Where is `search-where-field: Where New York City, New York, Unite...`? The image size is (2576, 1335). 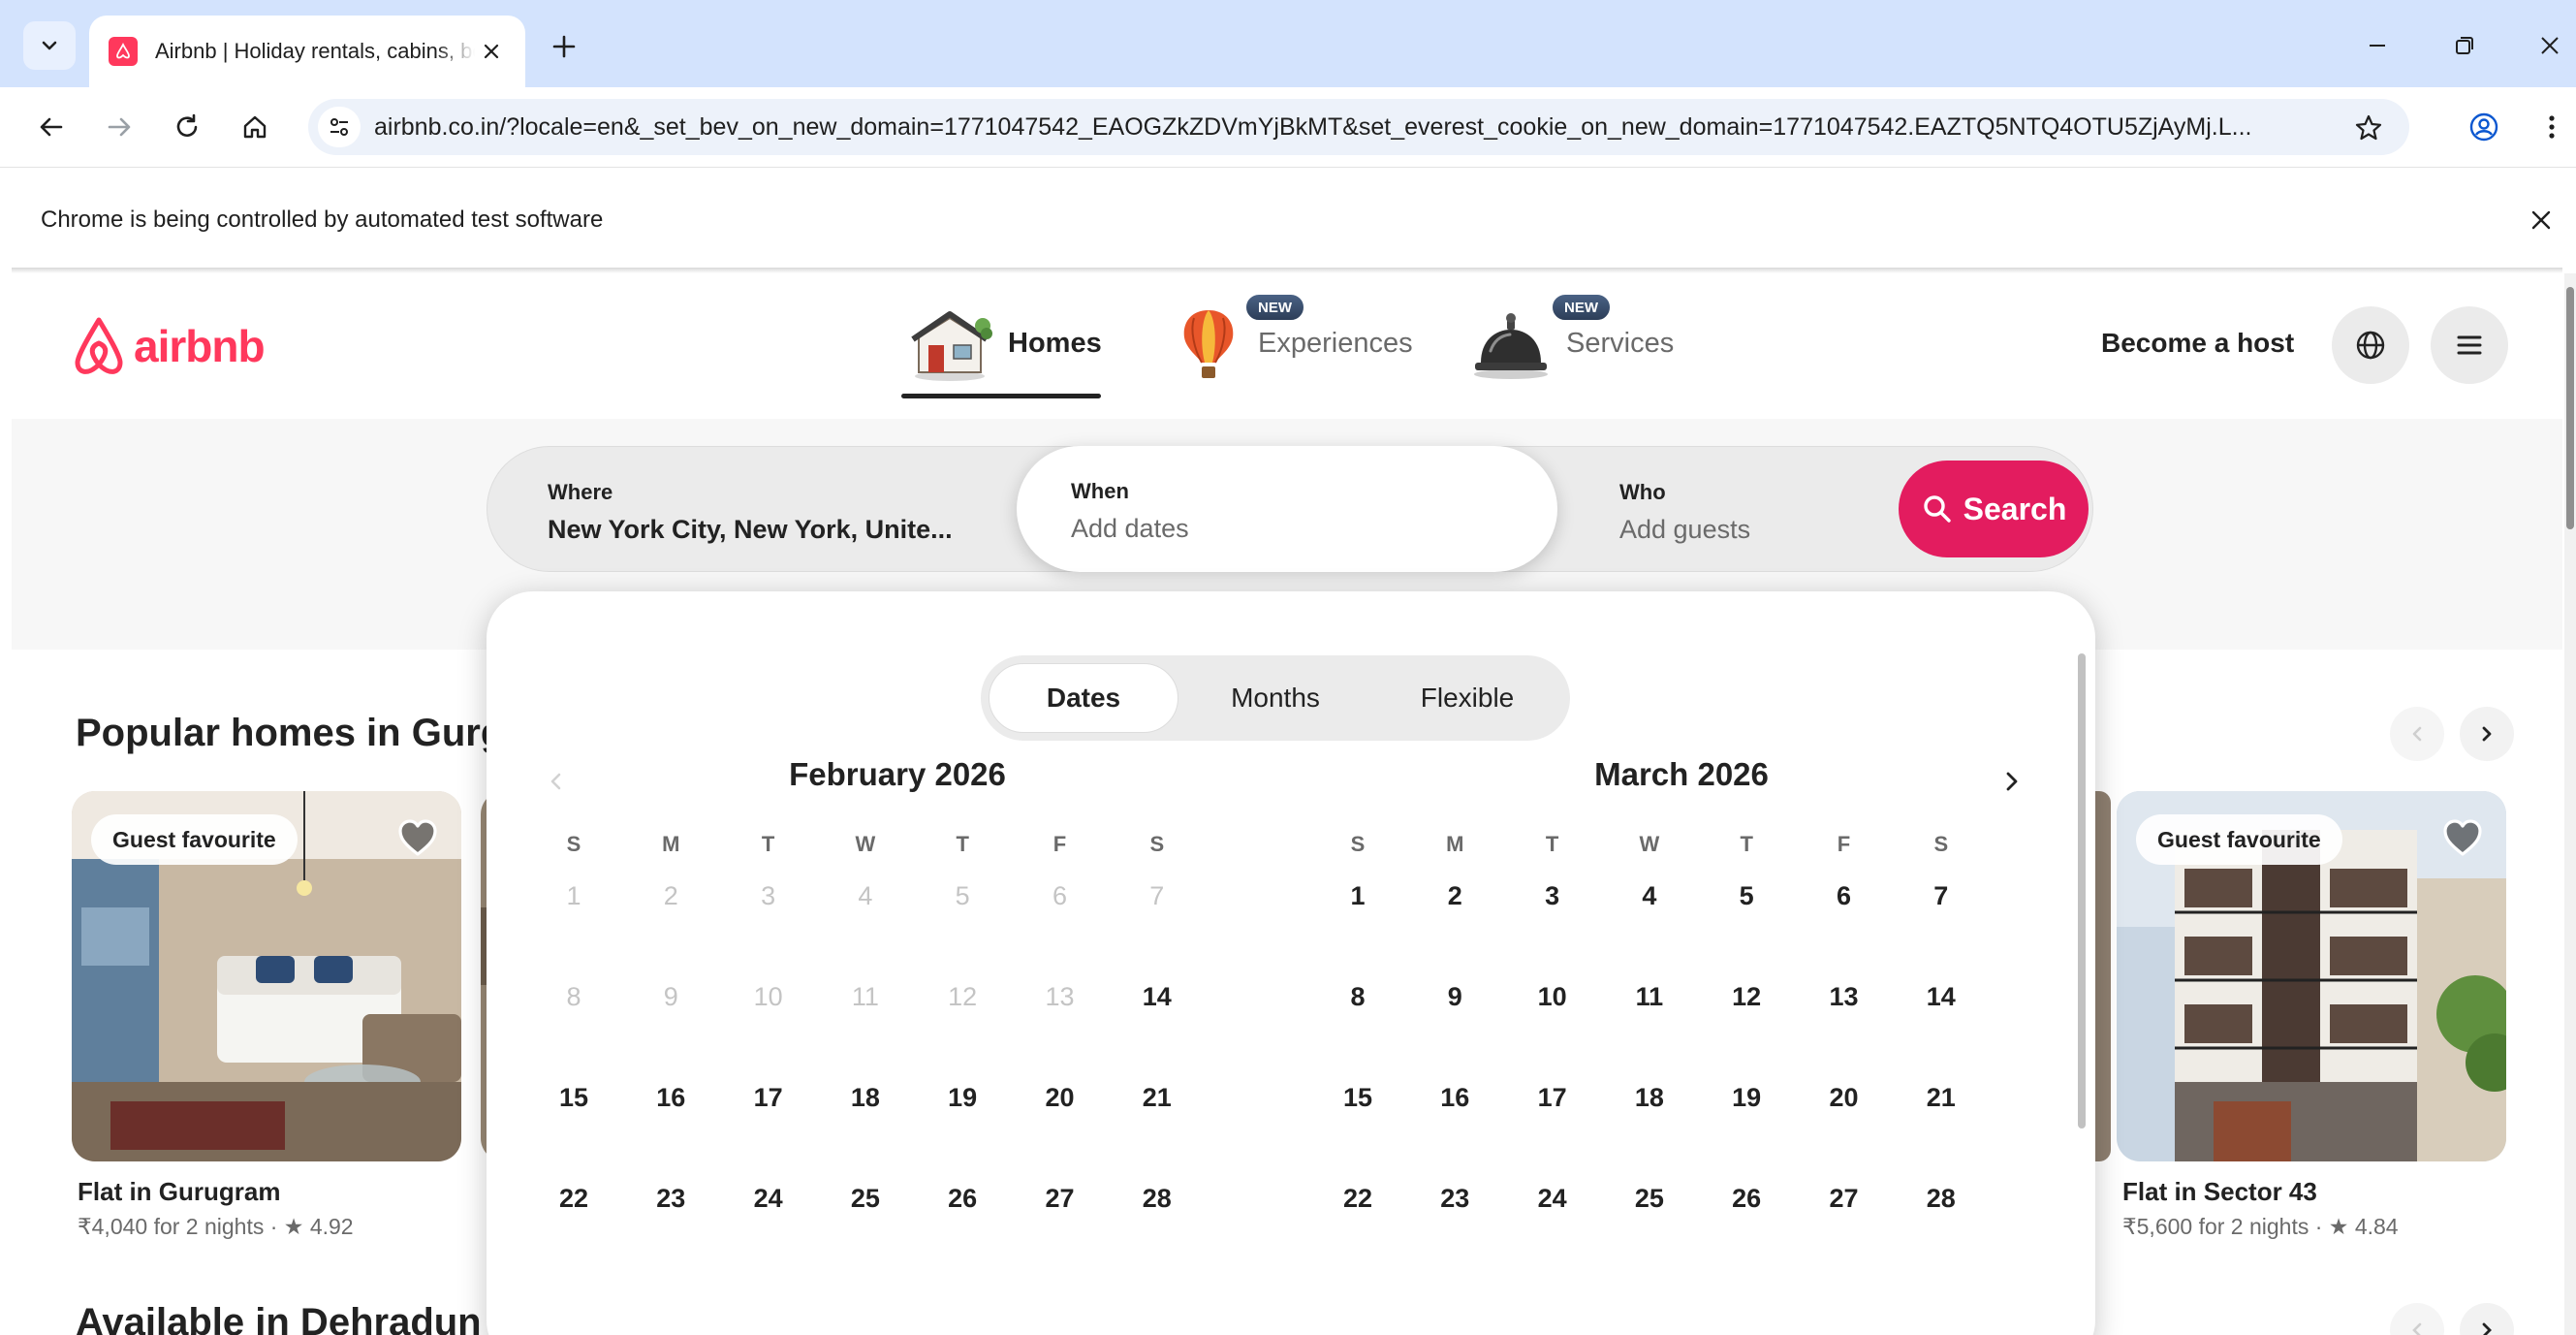 search-where-field: Where New York City, New York, Unite... is located at coordinates (752, 509).